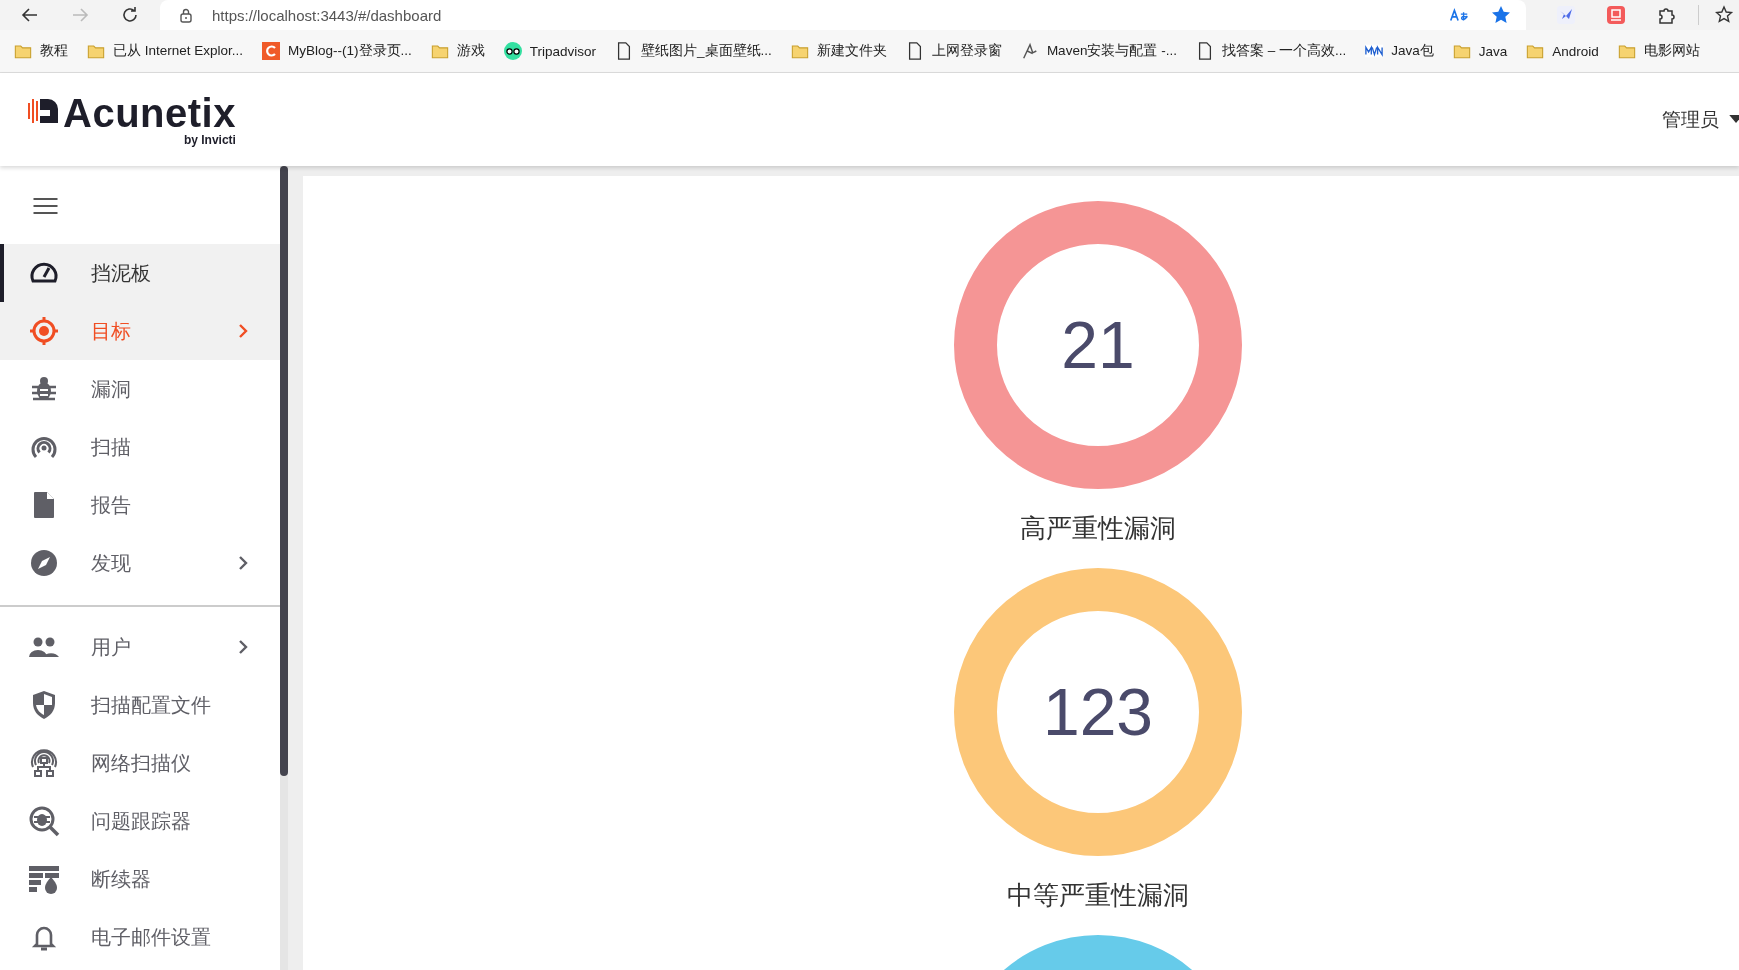 This screenshot has width=1739, height=970. I want to click on bookmark-label: Android, so click(1575, 51).